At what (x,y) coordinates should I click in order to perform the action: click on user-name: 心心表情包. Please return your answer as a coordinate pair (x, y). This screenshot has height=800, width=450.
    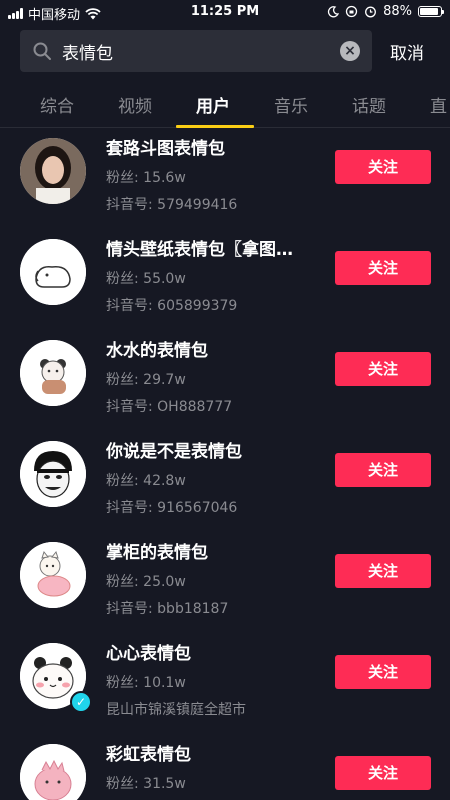
    Looking at the image, I should click on (211, 651).